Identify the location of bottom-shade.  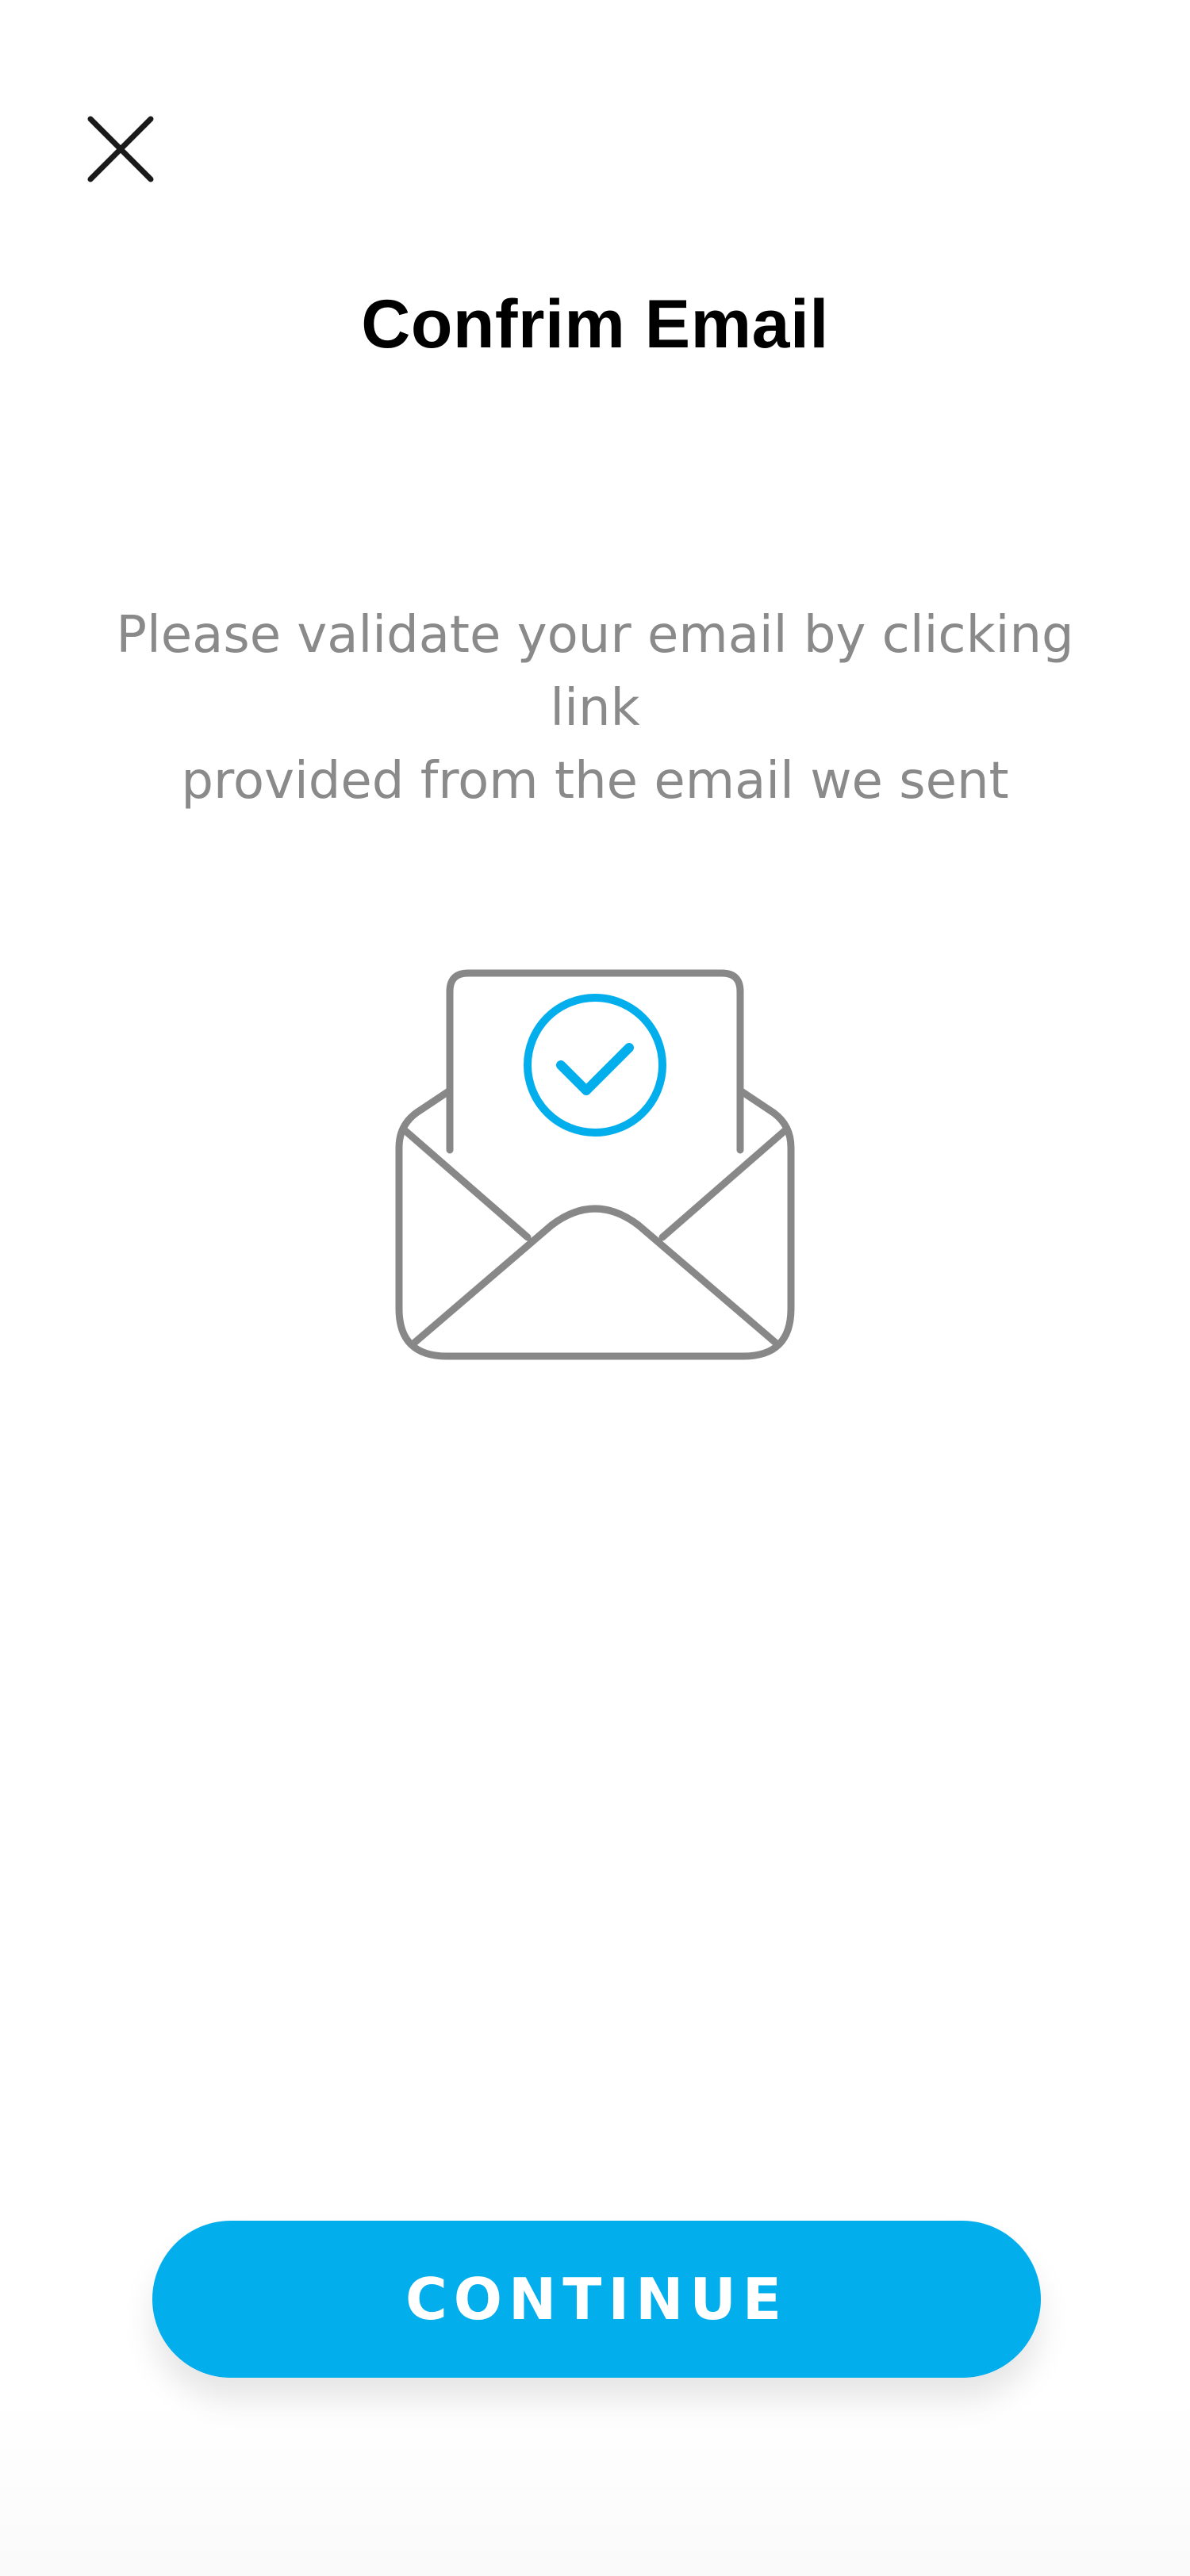
(595, 2485).